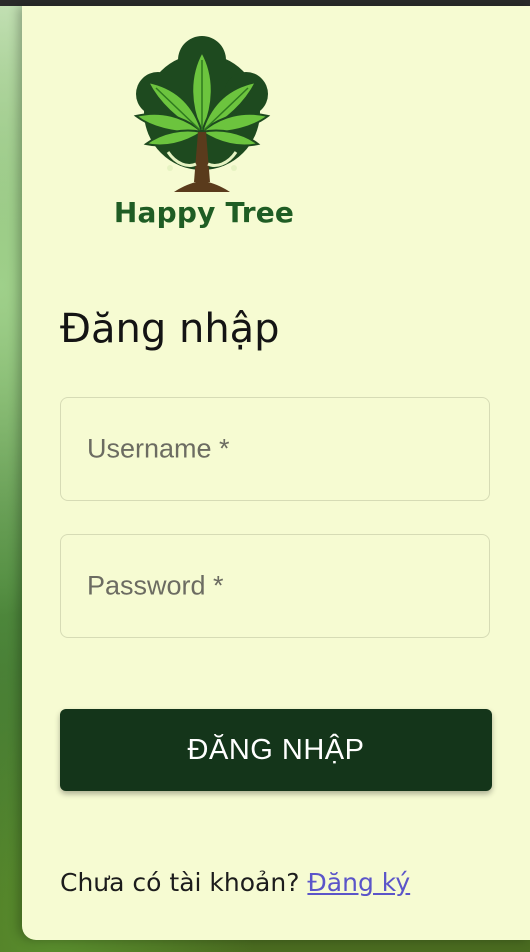 The height and width of the screenshot is (952, 530). Describe the element at coordinates (170, 329) in the screenshot. I see `page-title: Đăng nhập` at that location.